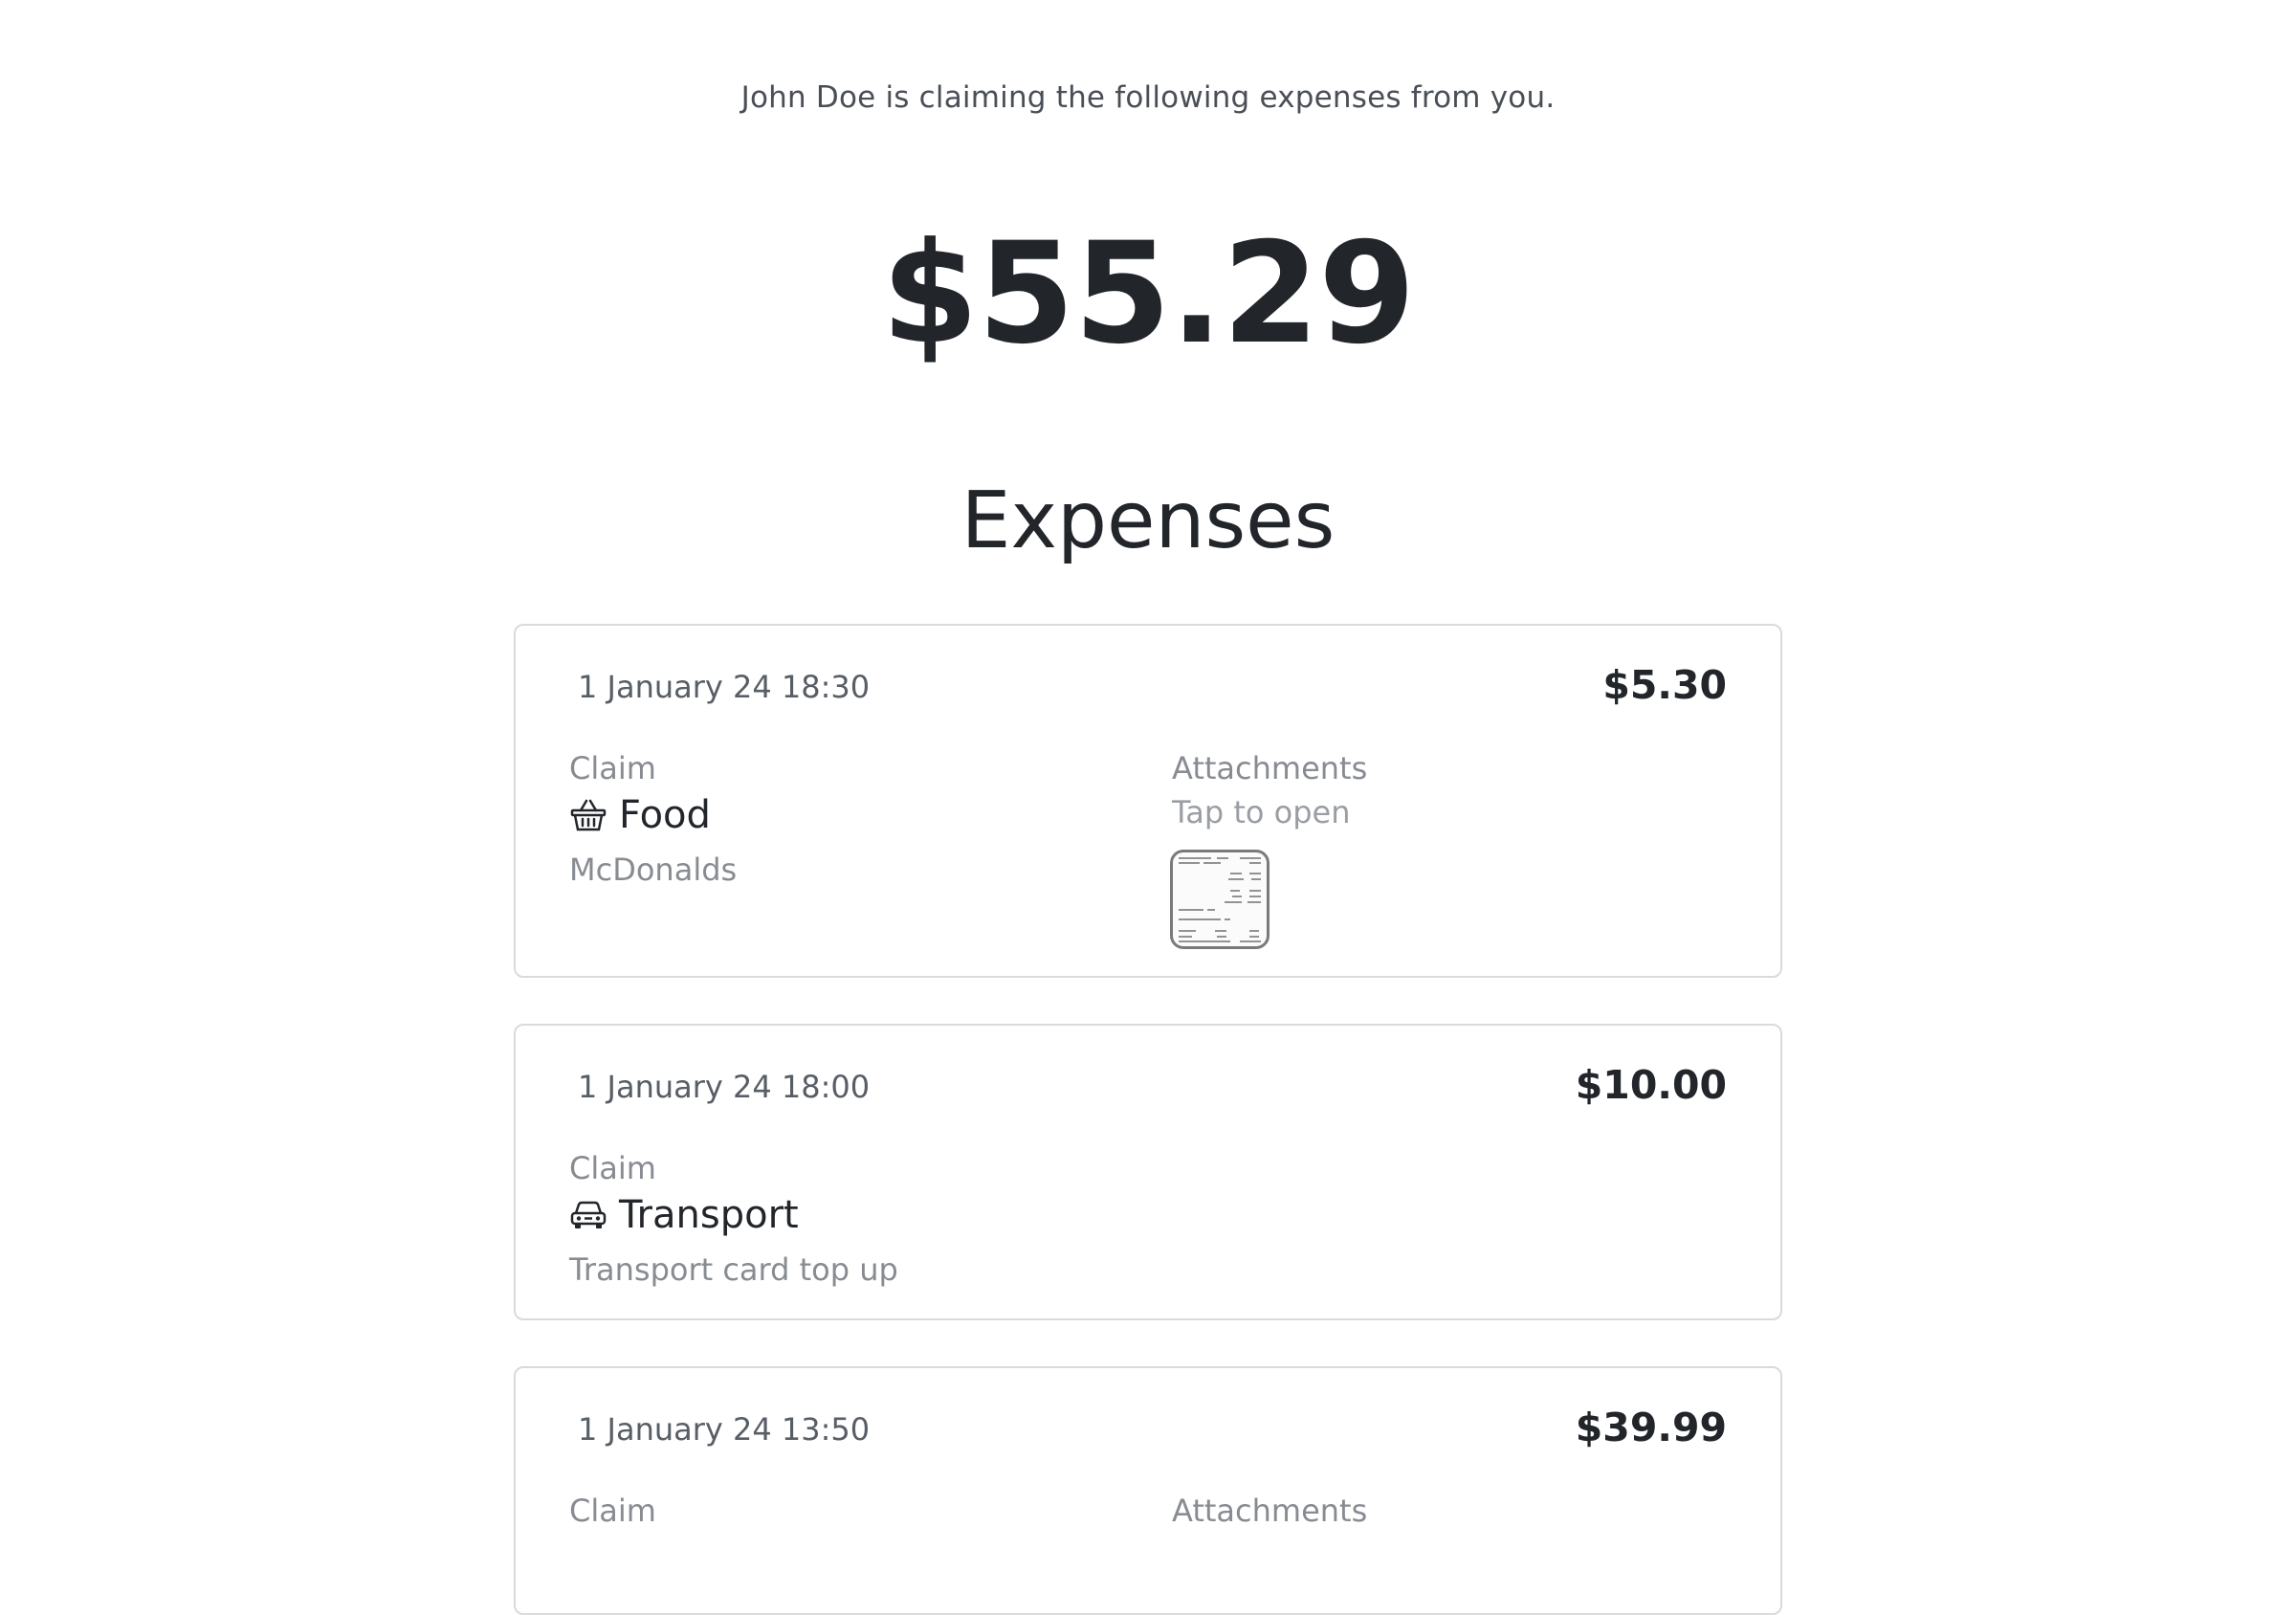  Describe the element at coordinates (1651, 1427) in the screenshot. I see `expense-amount: $39.99` at that location.